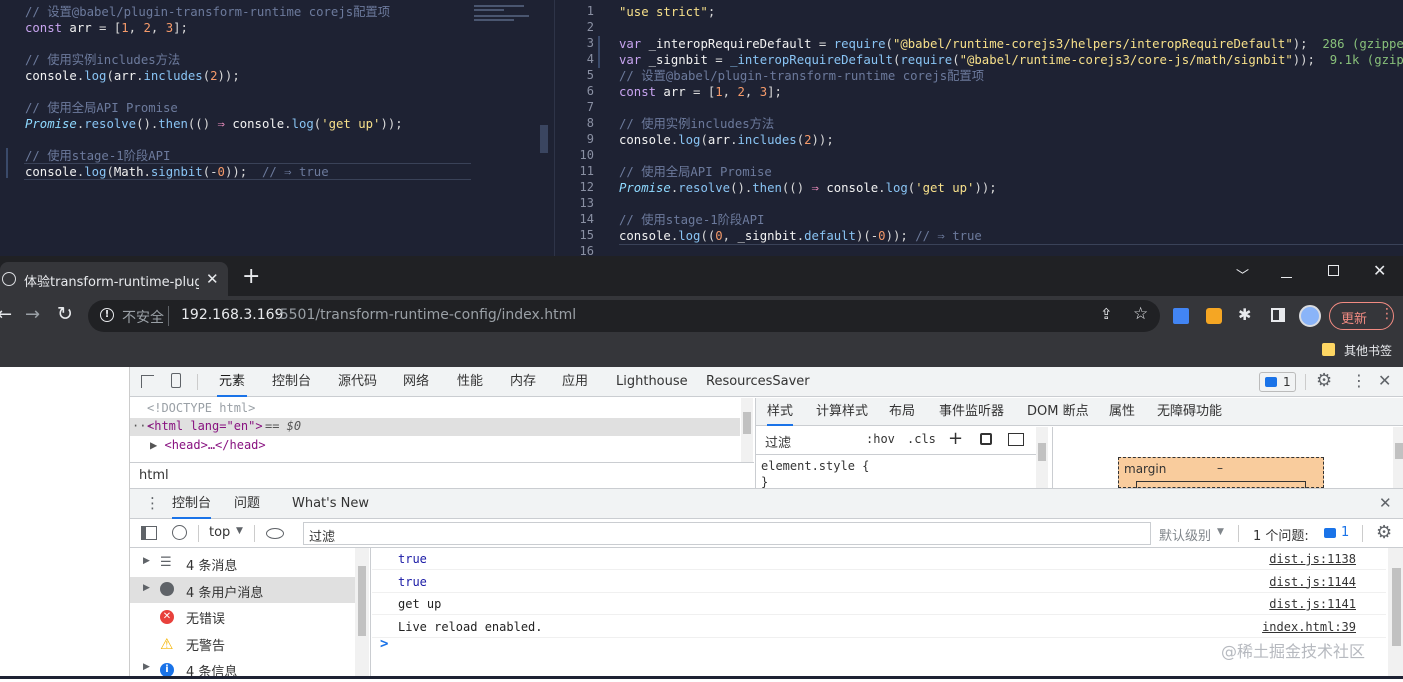  Describe the element at coordinates (1058, 412) in the screenshot. I see `styles-tab: DOM 断点` at that location.